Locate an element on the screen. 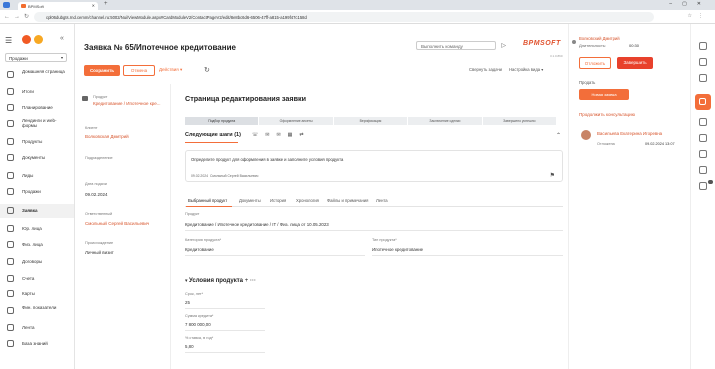 Image resolution: width=715 pixels, height=369 pixels. tab-item: Файлы и примечания is located at coordinates (347, 200).